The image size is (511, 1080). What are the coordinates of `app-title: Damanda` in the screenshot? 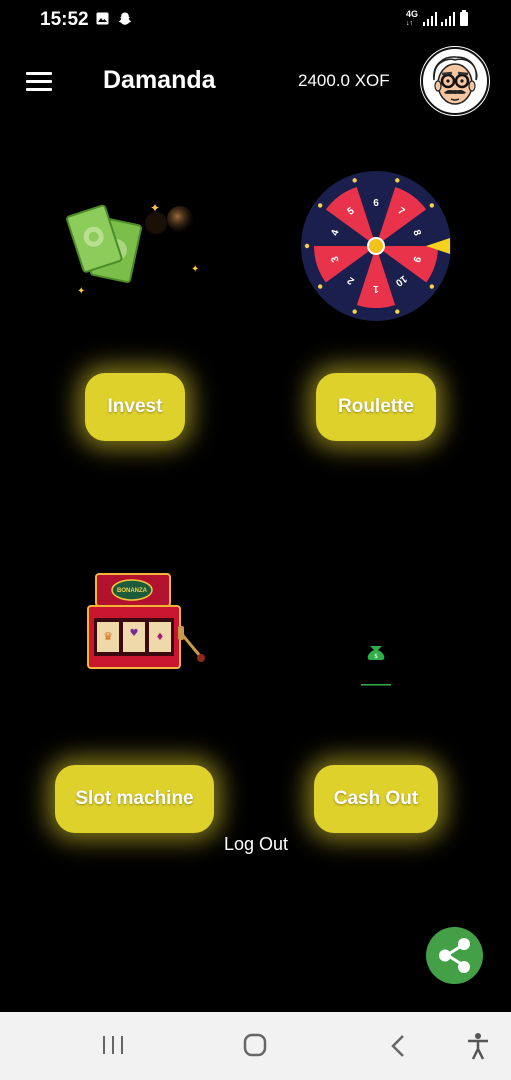 It's located at (159, 80).